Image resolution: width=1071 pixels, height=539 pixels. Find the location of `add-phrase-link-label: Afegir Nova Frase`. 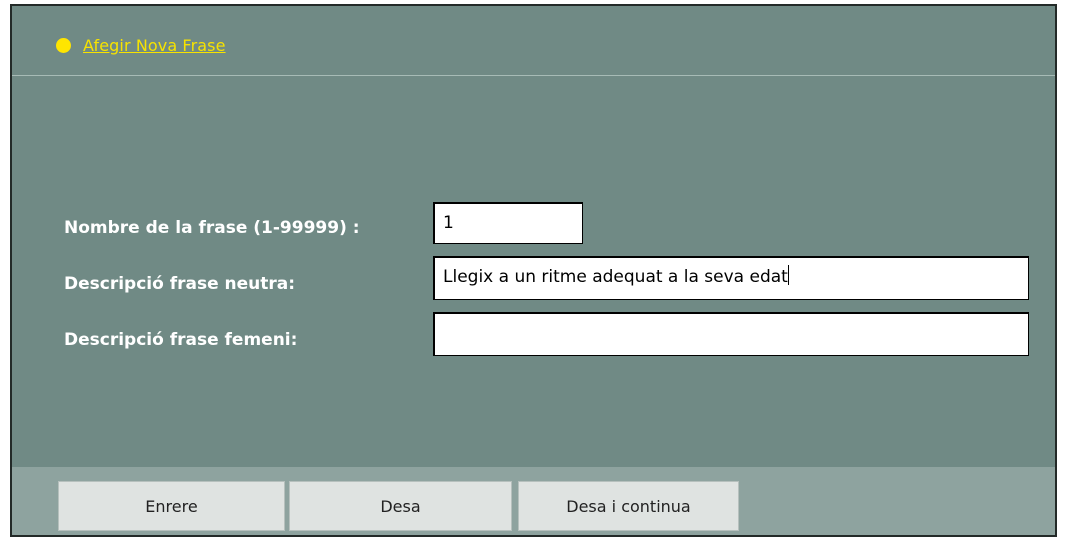

add-phrase-link-label: Afegir Nova Frase is located at coordinates (154, 45).